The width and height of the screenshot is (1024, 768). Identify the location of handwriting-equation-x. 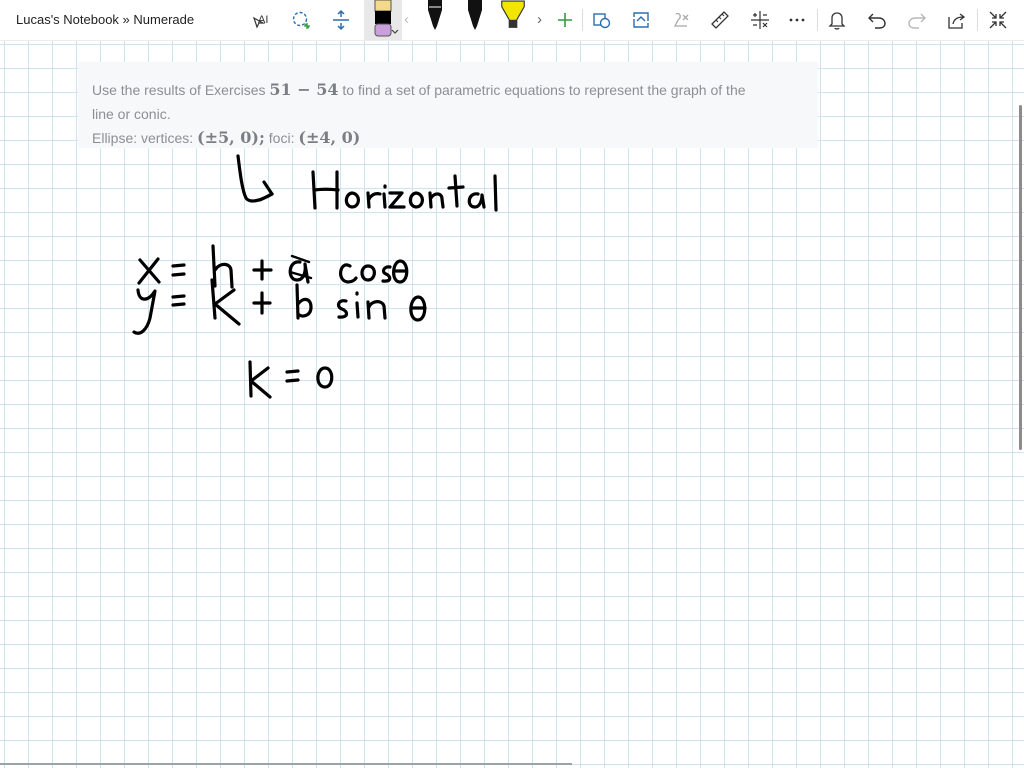
(273, 266).